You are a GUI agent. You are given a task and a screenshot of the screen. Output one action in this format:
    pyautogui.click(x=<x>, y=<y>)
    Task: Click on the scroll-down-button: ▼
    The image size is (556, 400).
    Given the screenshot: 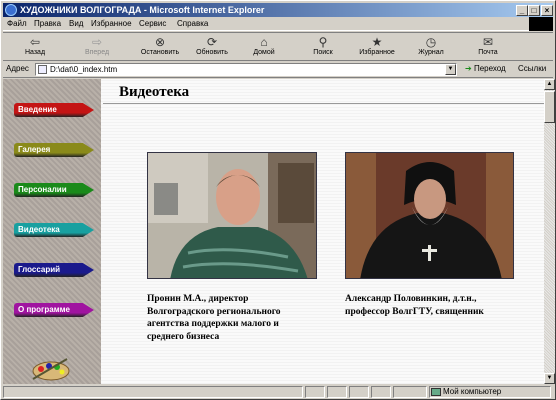 What is the action you would take?
    pyautogui.click(x=549, y=378)
    